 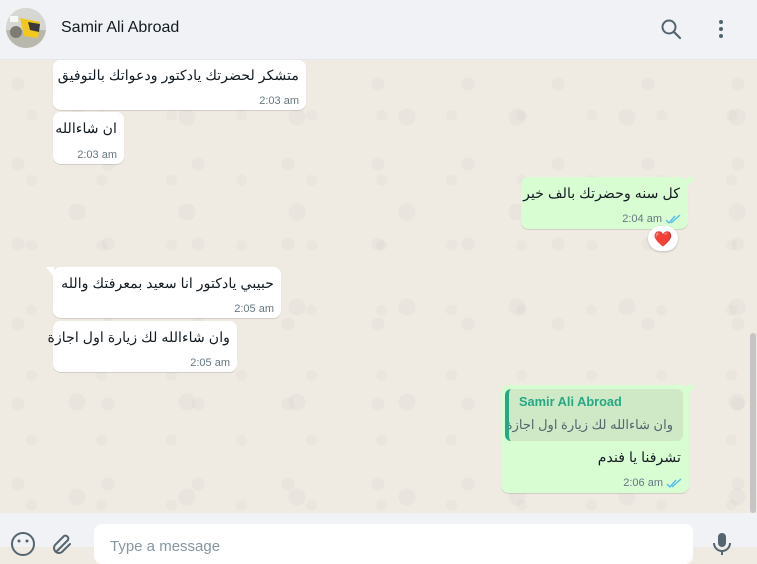 I want to click on quoted-text: وان شاءالله لك زيارة اول اجازة, so click(x=589, y=424).